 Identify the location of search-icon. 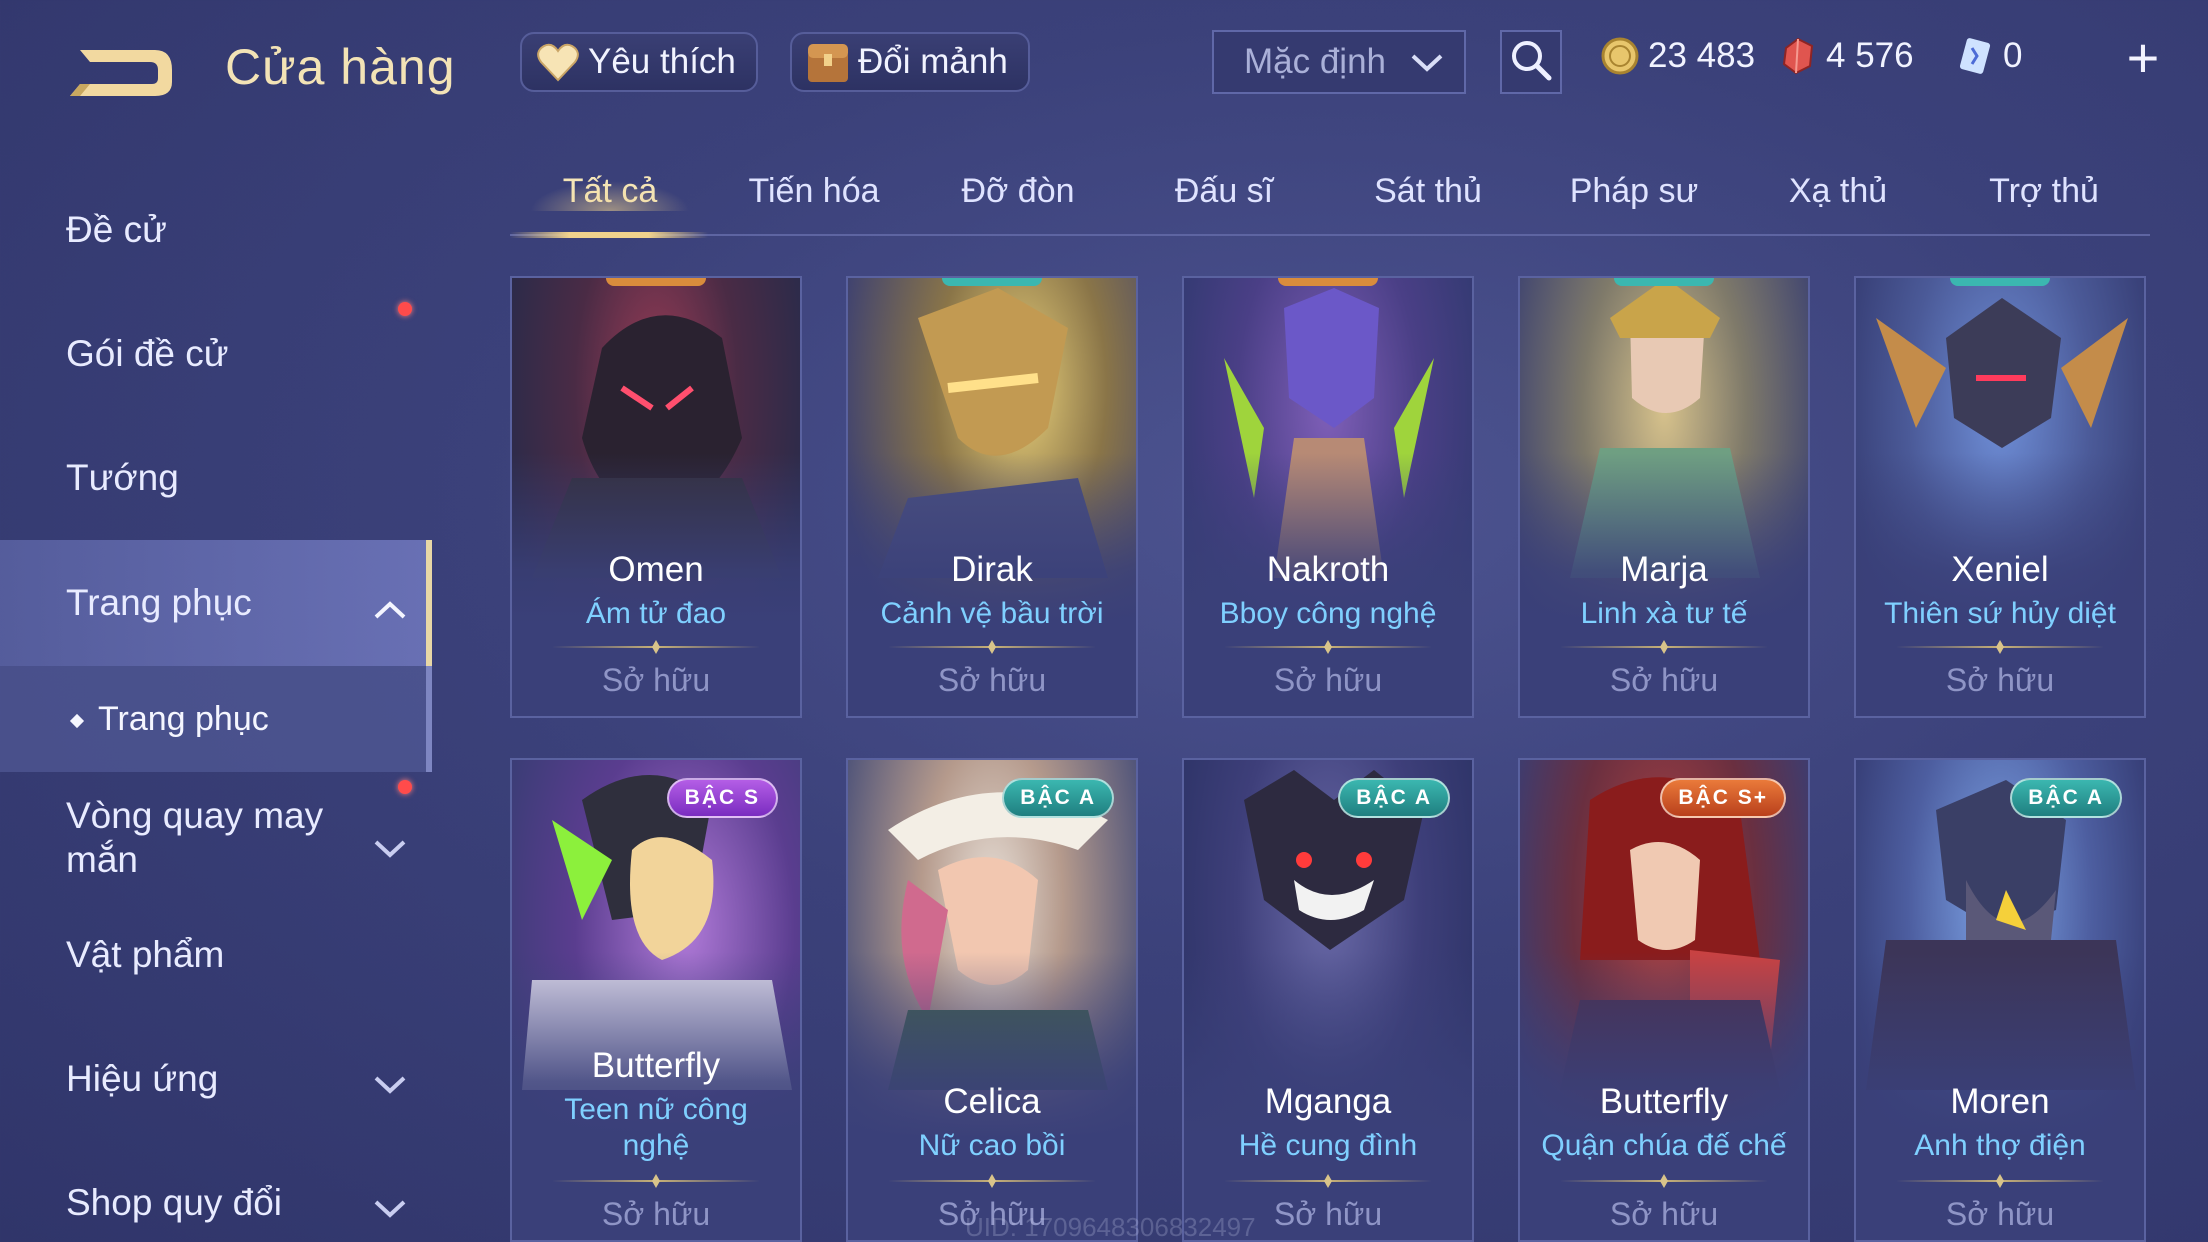
(1531, 62).